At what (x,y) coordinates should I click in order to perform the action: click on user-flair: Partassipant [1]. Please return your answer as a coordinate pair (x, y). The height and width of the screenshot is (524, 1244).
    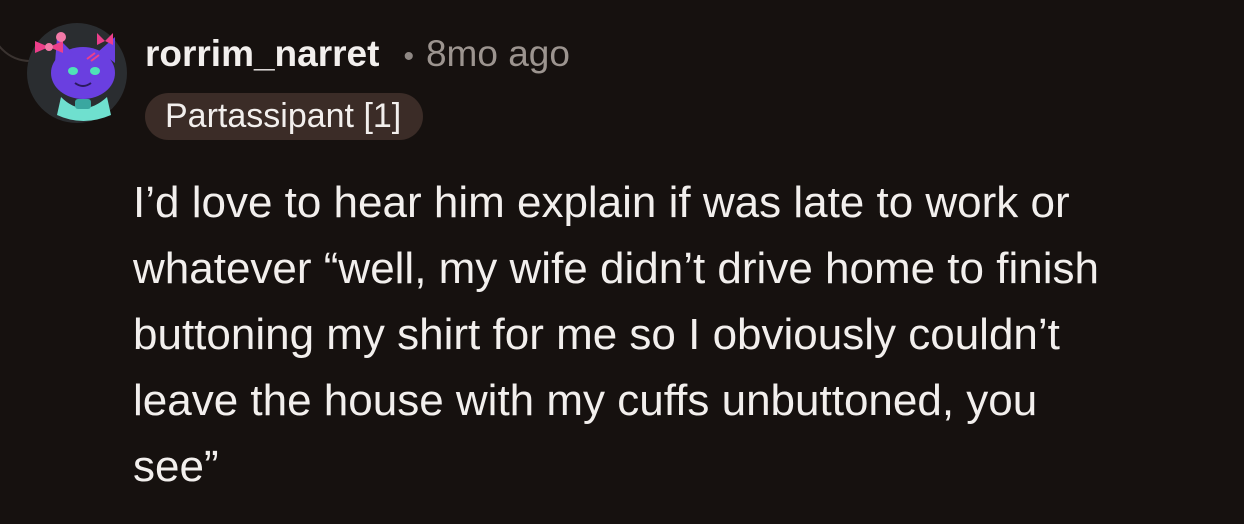
    Looking at the image, I should click on (284, 116).